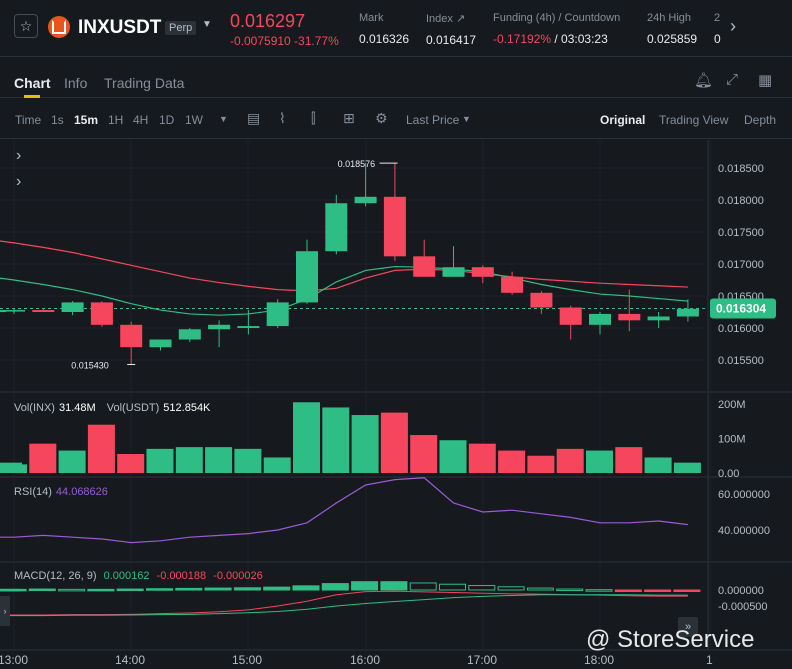 This screenshot has width=792, height=669. What do you see at coordinates (115, 120) in the screenshot?
I see `interval-1h: 1H` at bounding box center [115, 120].